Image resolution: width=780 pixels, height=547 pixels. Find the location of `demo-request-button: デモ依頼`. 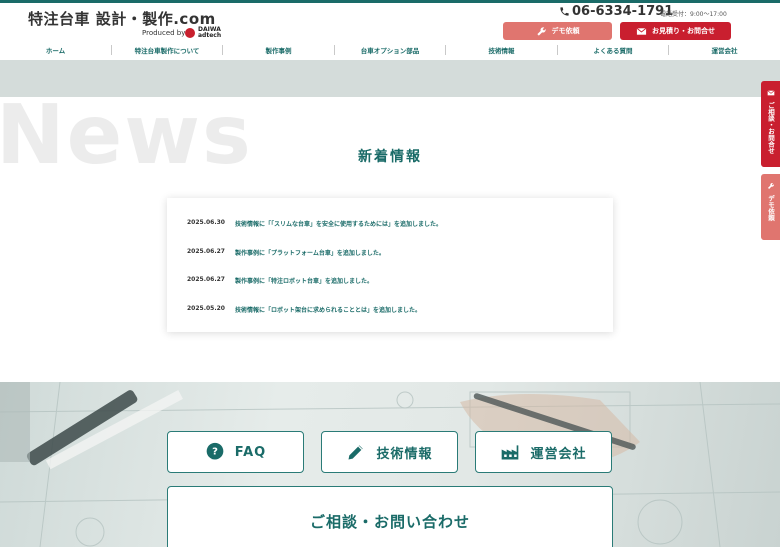

demo-request-button: デモ依頼 is located at coordinates (557, 31).